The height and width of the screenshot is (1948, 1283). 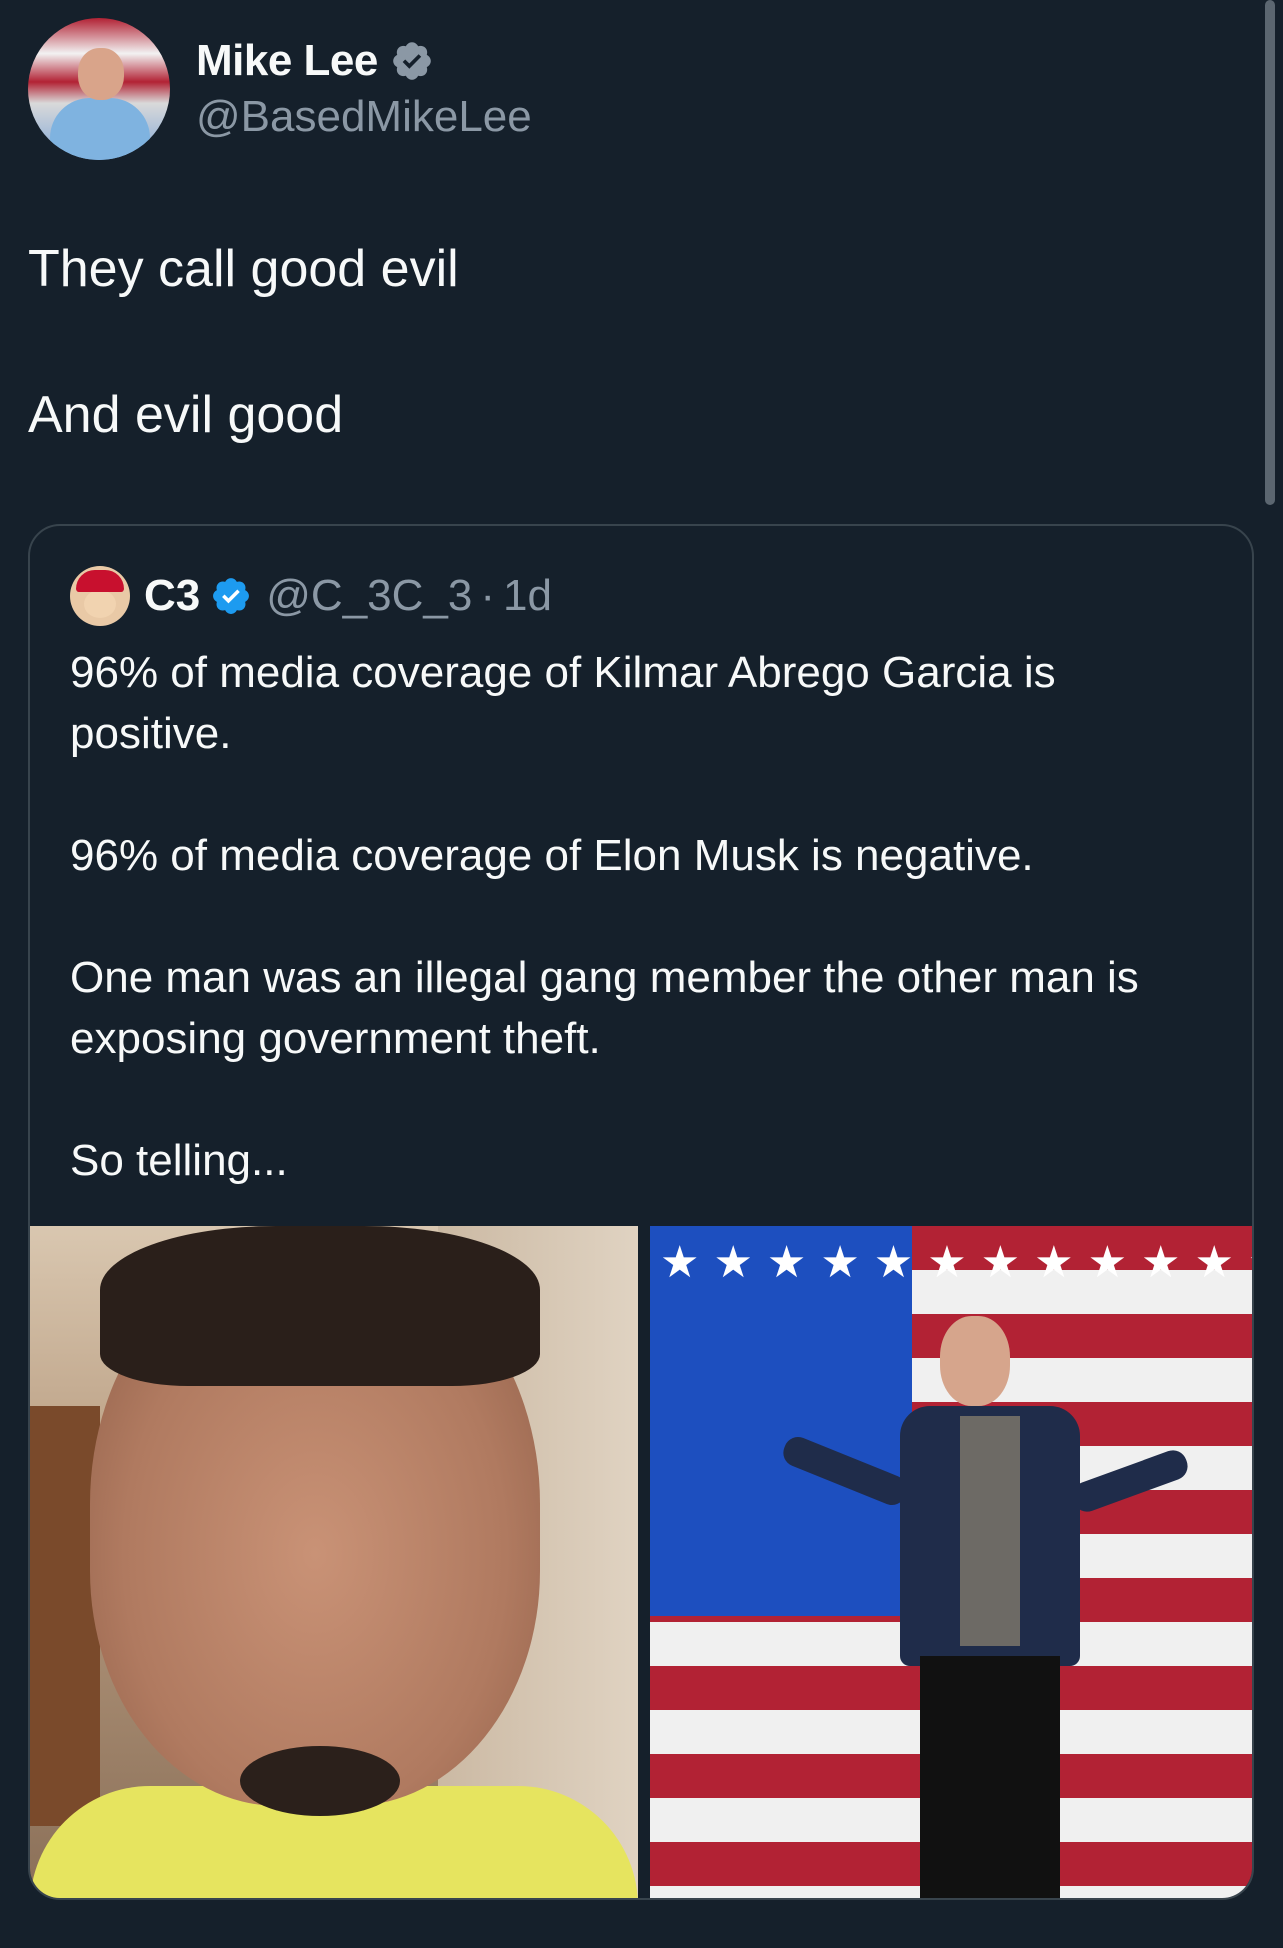 What do you see at coordinates (100, 581) in the screenshot?
I see `quoted-avatar-hat` at bounding box center [100, 581].